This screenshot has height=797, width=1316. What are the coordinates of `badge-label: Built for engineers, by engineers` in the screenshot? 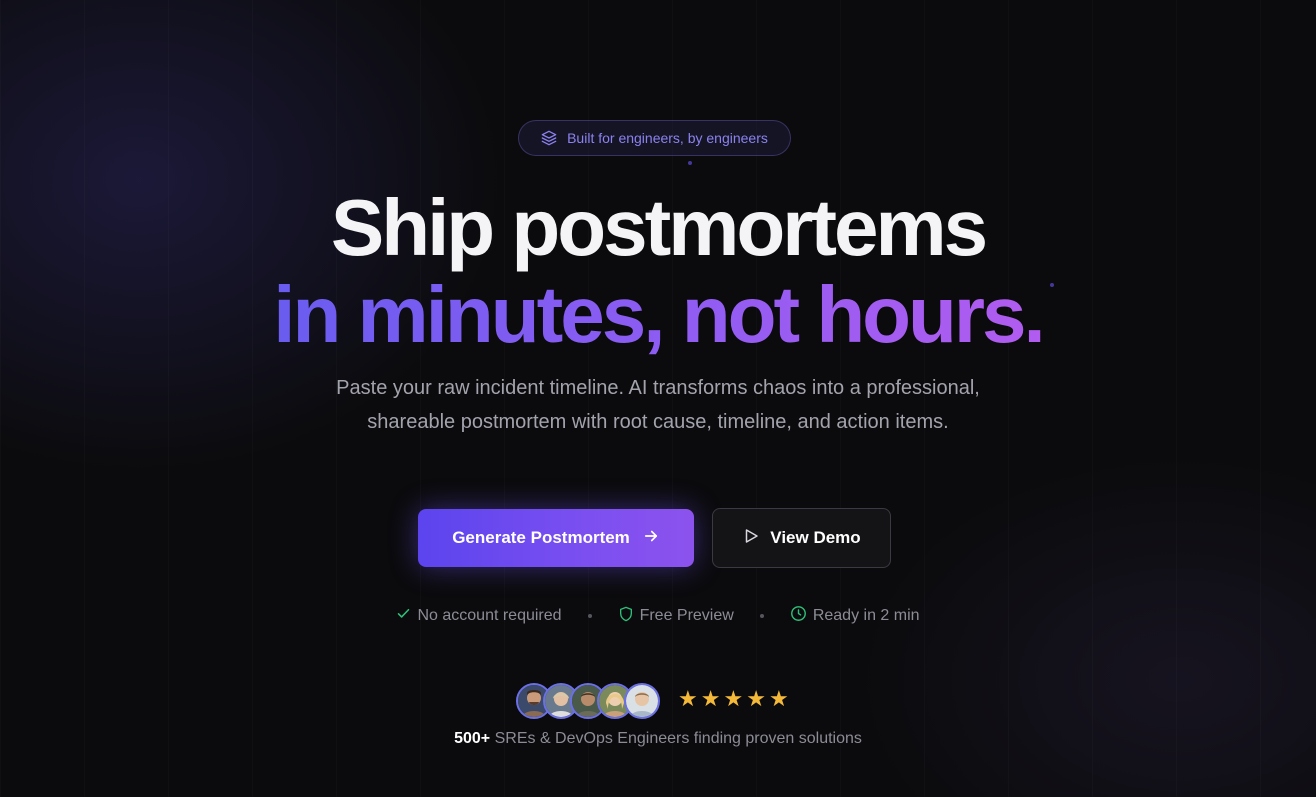 It's located at (667, 138).